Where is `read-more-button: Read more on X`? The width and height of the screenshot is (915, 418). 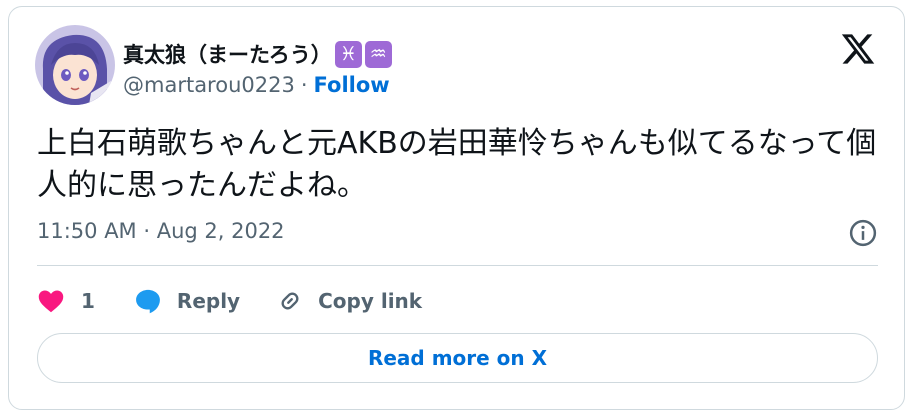 read-more-button: Read more on X is located at coordinates (457, 358).